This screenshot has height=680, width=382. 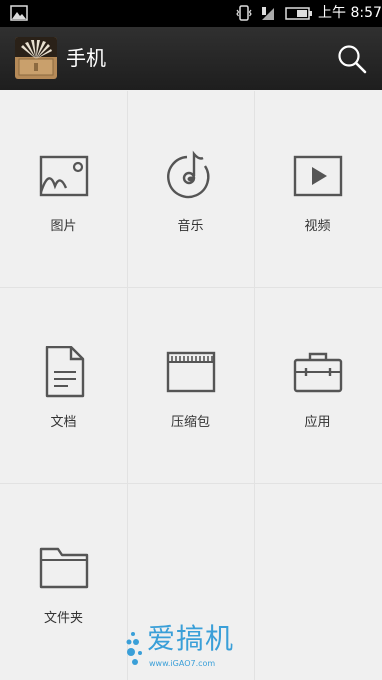 I want to click on category-images: 图片, so click(x=63, y=189).